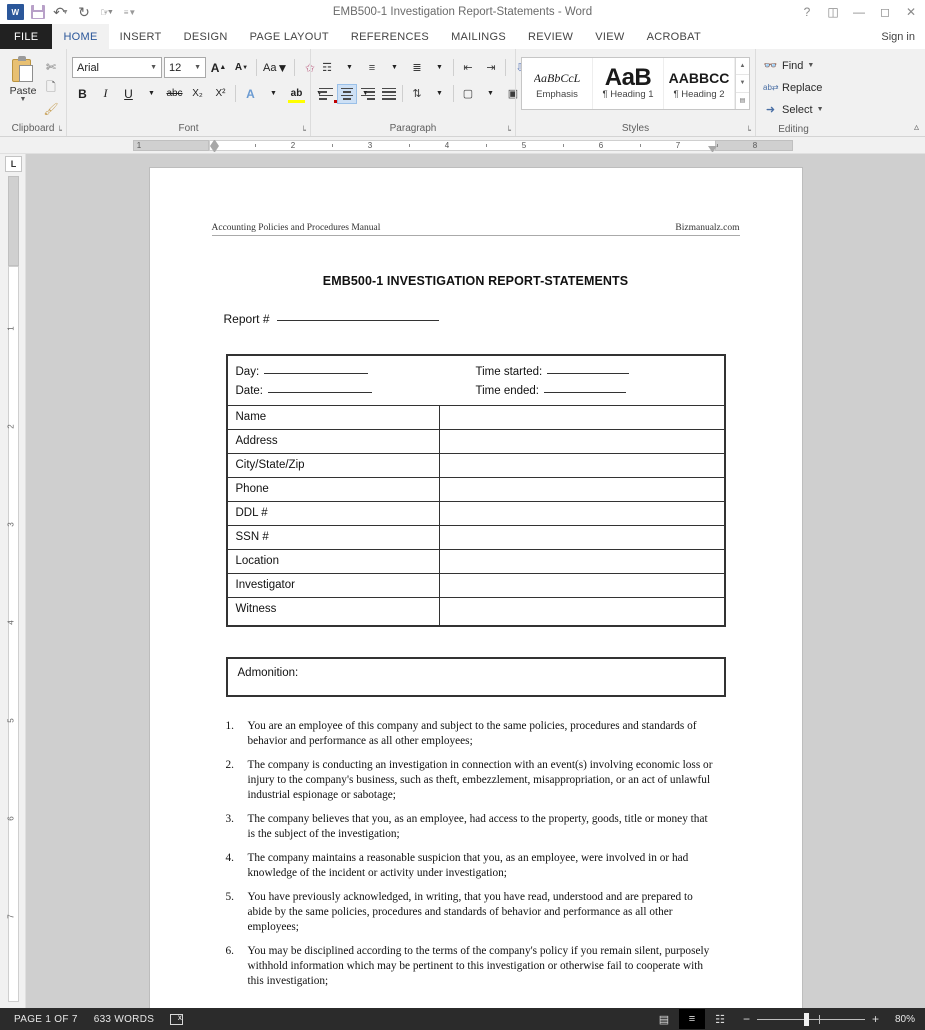 Image resolution: width=925 pixels, height=1030 pixels. I want to click on read-mode-button: ▤, so click(664, 1019).